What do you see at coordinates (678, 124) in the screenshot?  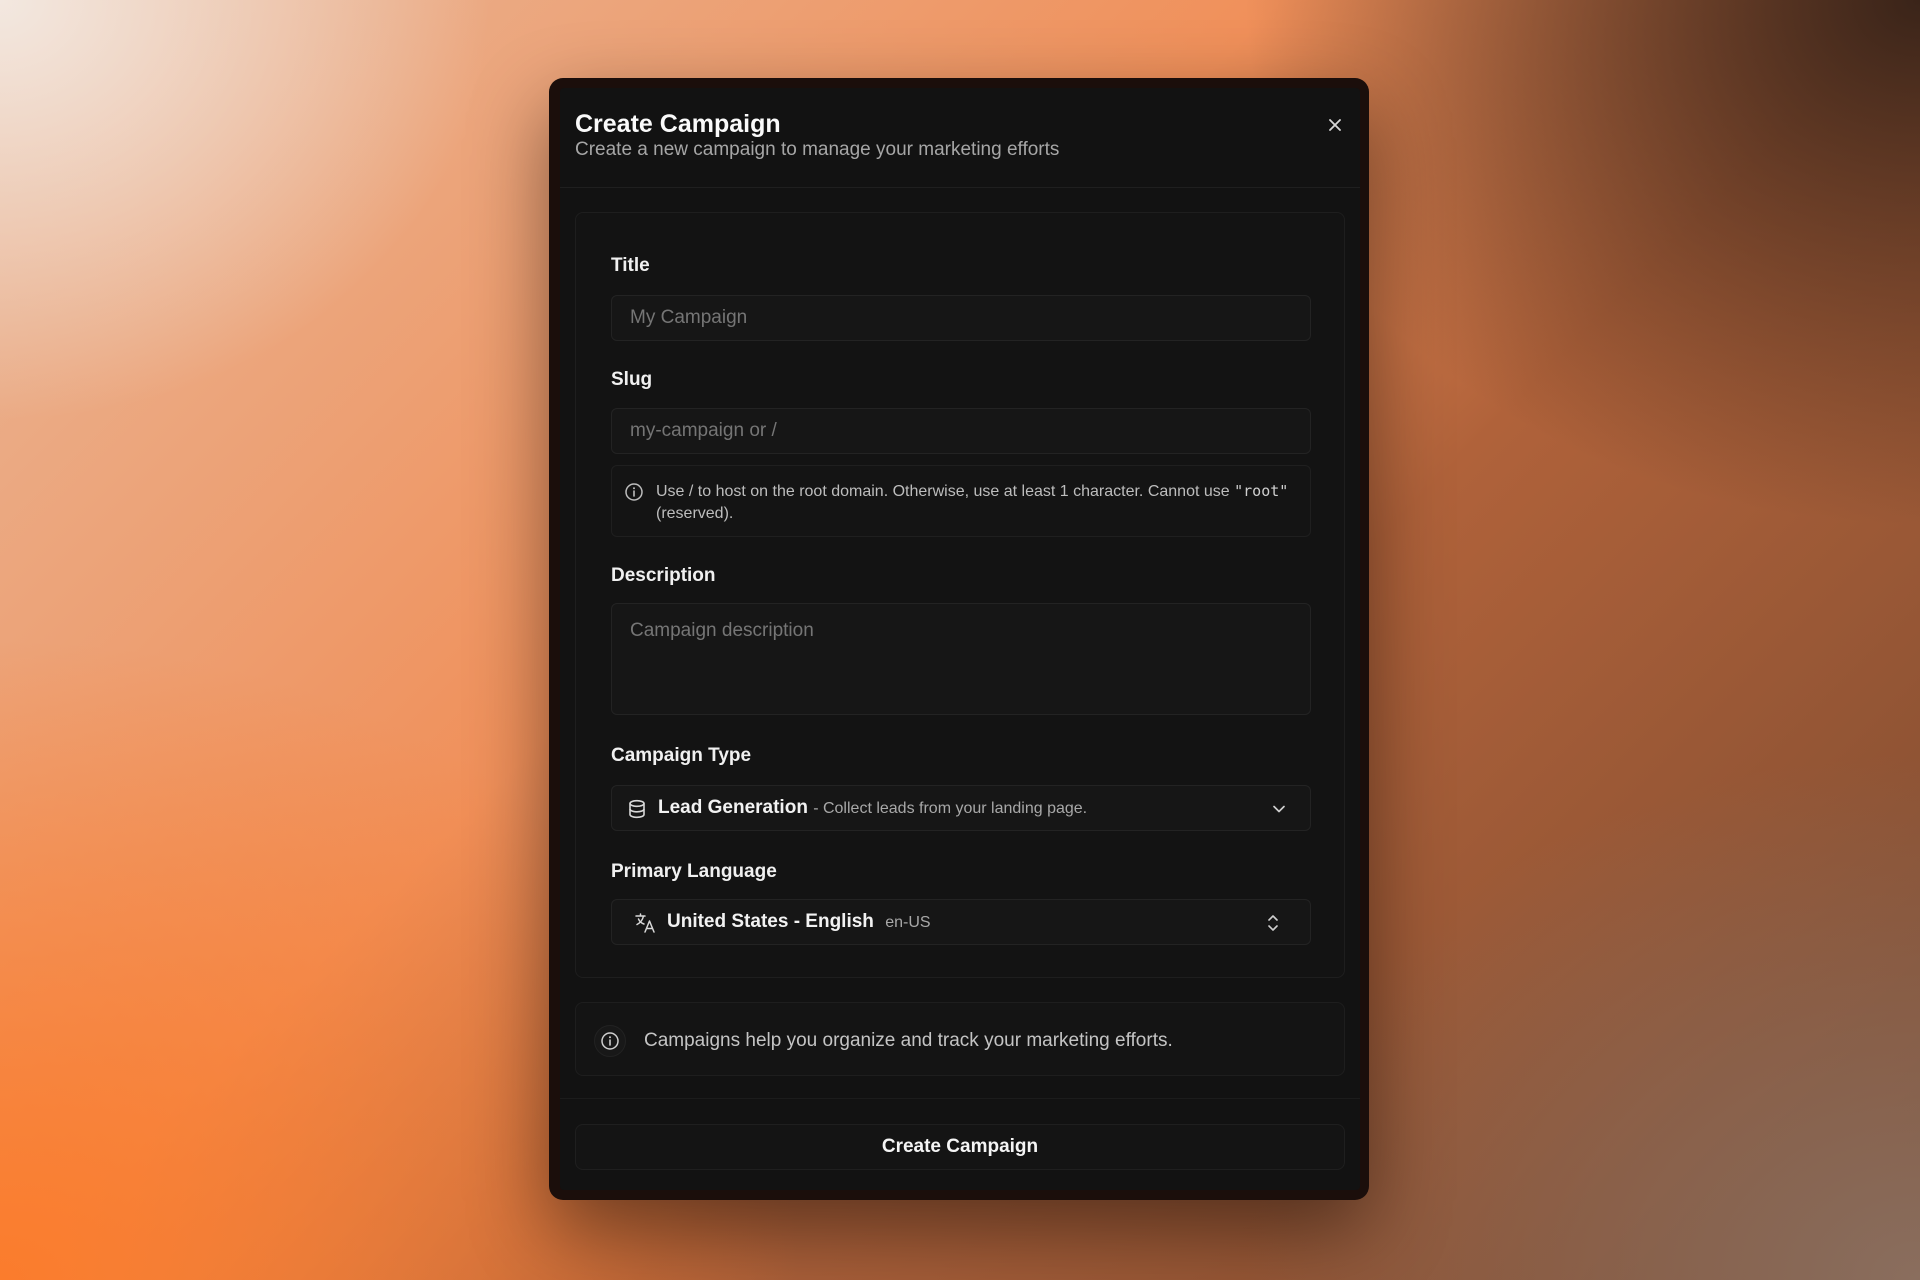 I see `dialog-title: Create Campaign` at bounding box center [678, 124].